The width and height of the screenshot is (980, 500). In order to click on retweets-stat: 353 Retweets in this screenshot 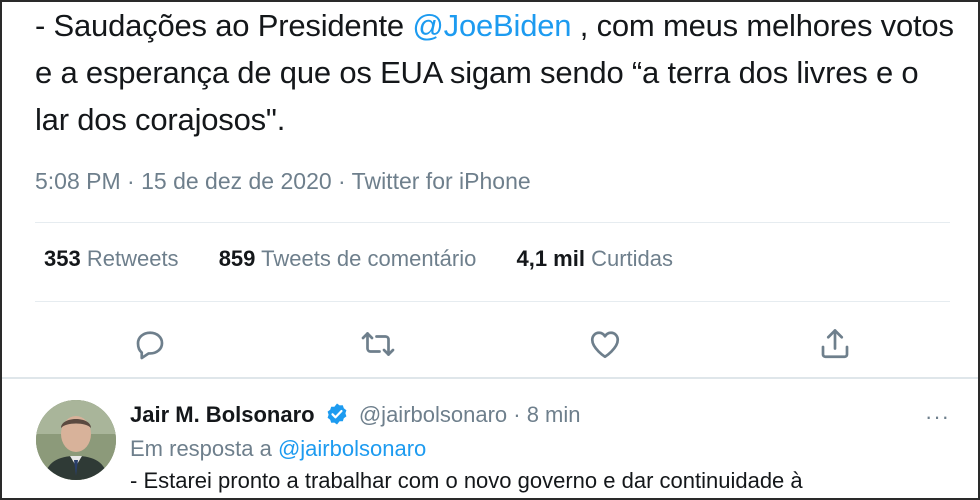, I will do `click(111, 258)`.